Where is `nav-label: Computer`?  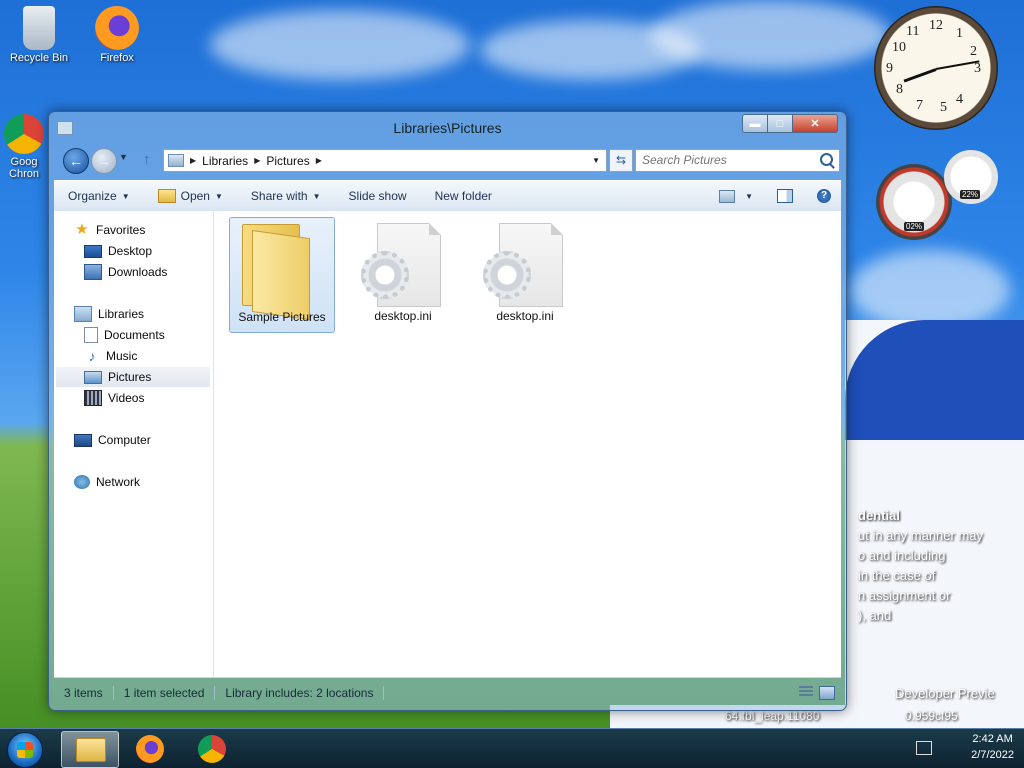 nav-label: Computer is located at coordinates (124, 440).